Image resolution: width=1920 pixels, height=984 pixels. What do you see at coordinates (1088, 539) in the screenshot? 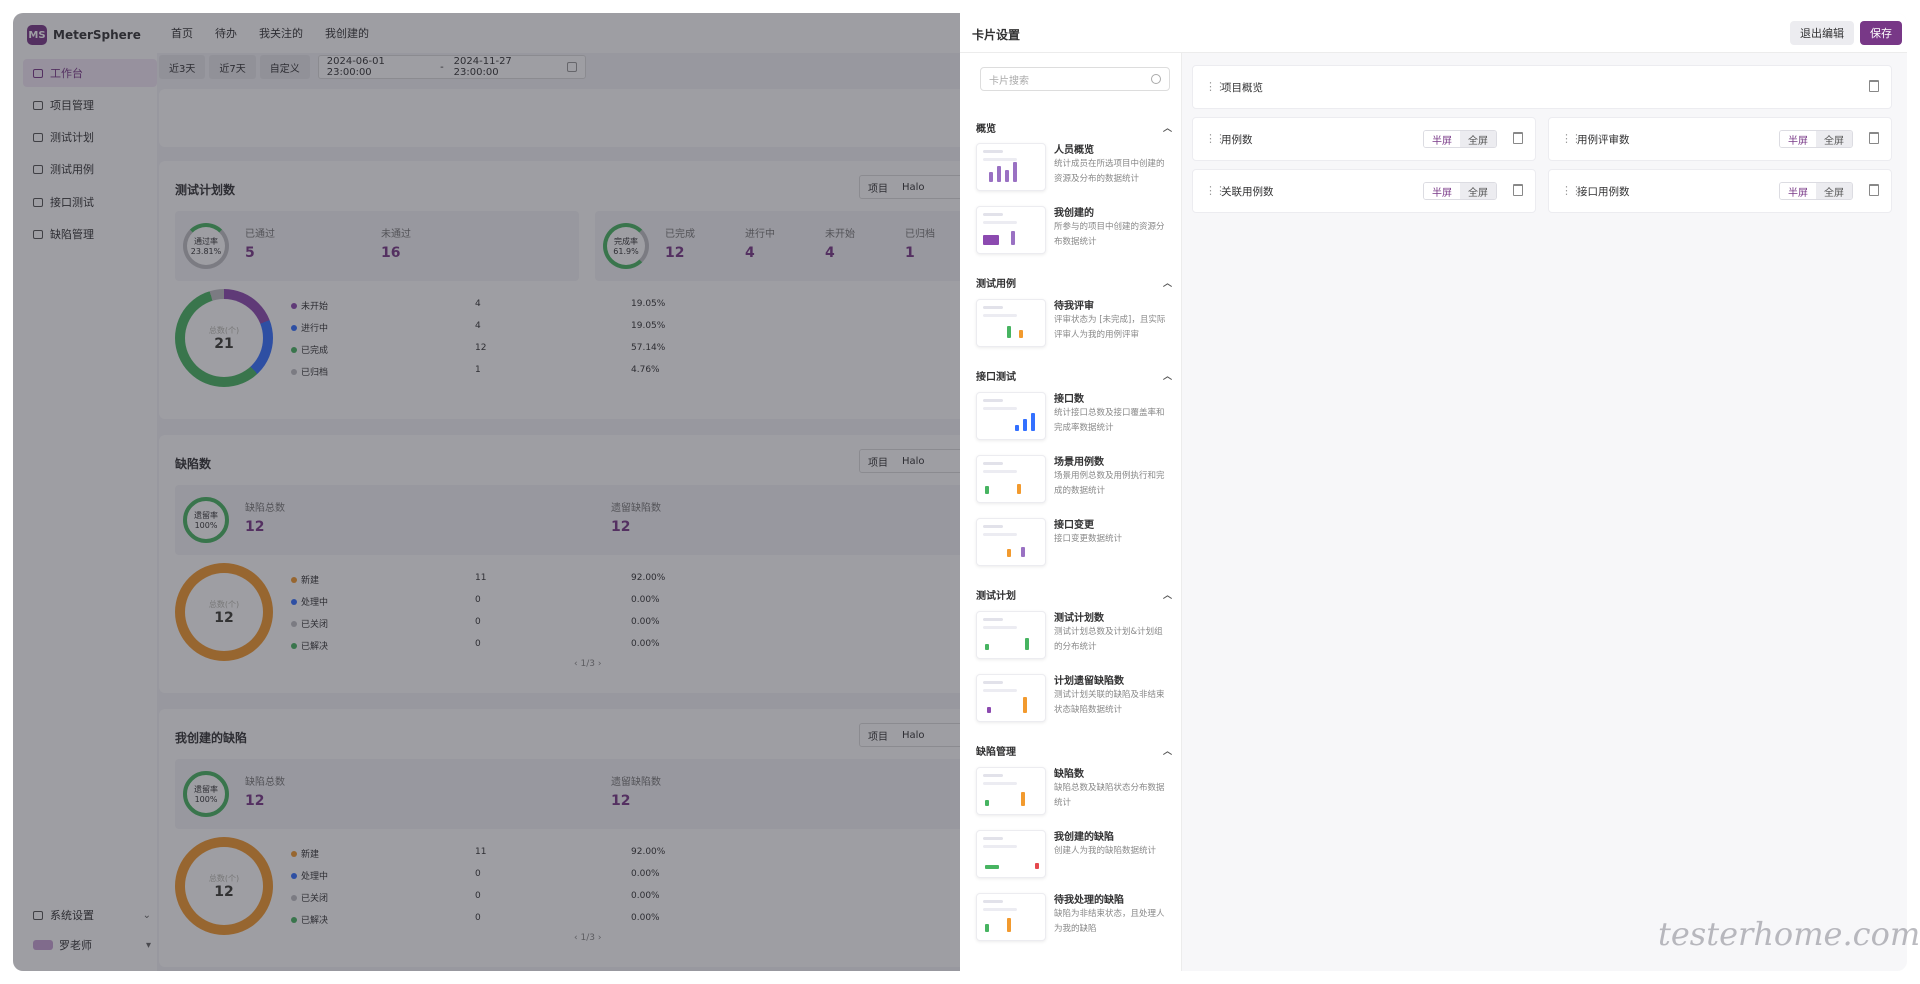
I see `item-desc: 接口变更数据统计` at bounding box center [1088, 539].